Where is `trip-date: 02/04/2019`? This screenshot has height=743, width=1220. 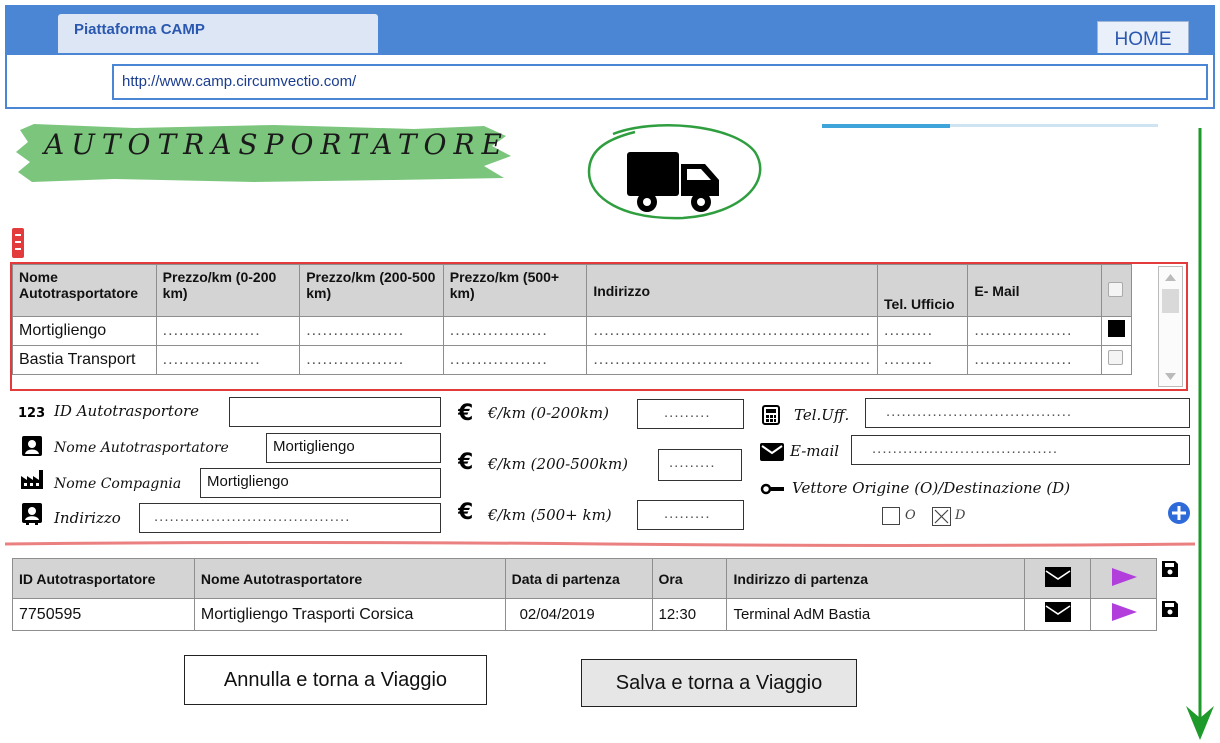 trip-date: 02/04/2019 is located at coordinates (578, 614).